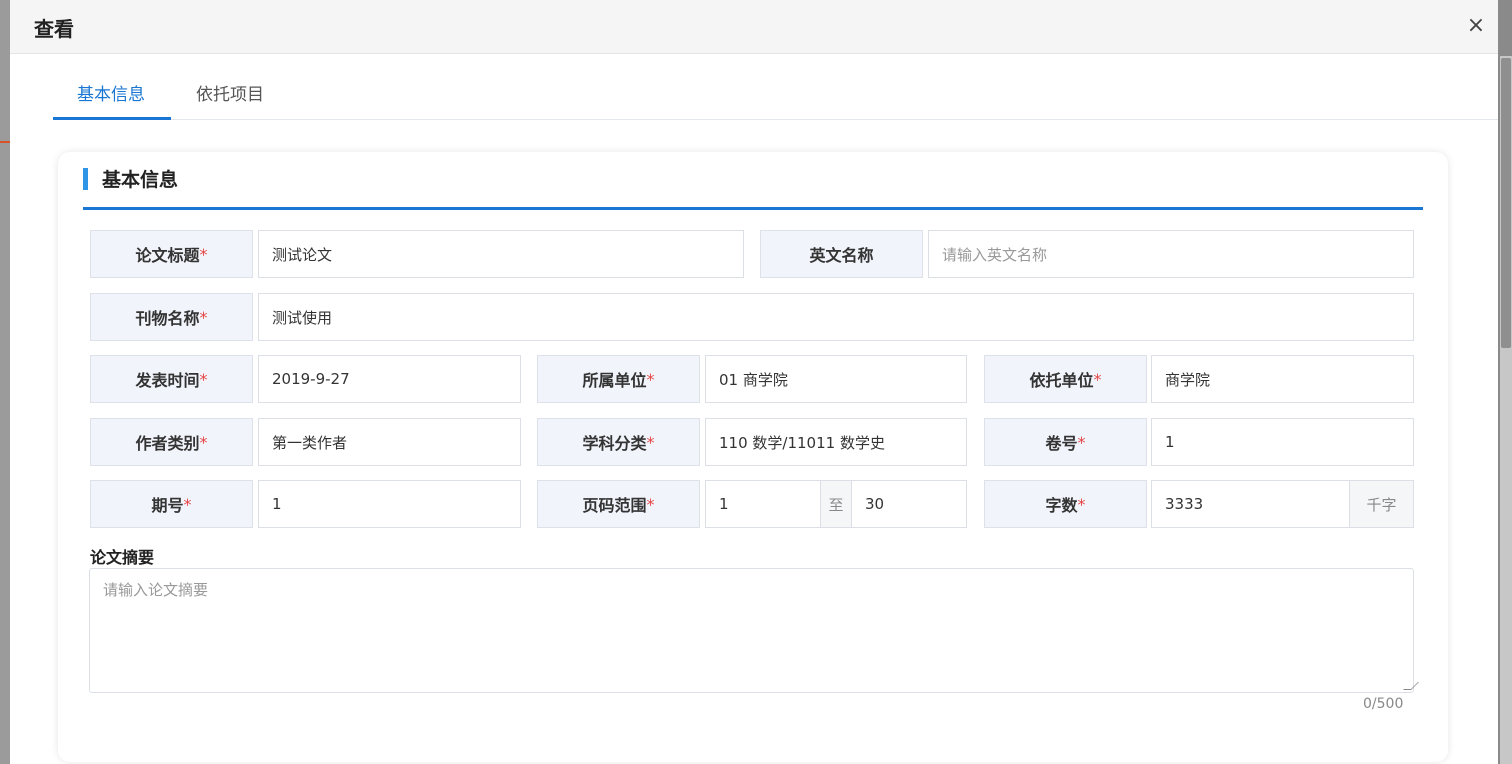  Describe the element at coordinates (1250, 504) in the screenshot. I see `word-count-field: 3333` at that location.